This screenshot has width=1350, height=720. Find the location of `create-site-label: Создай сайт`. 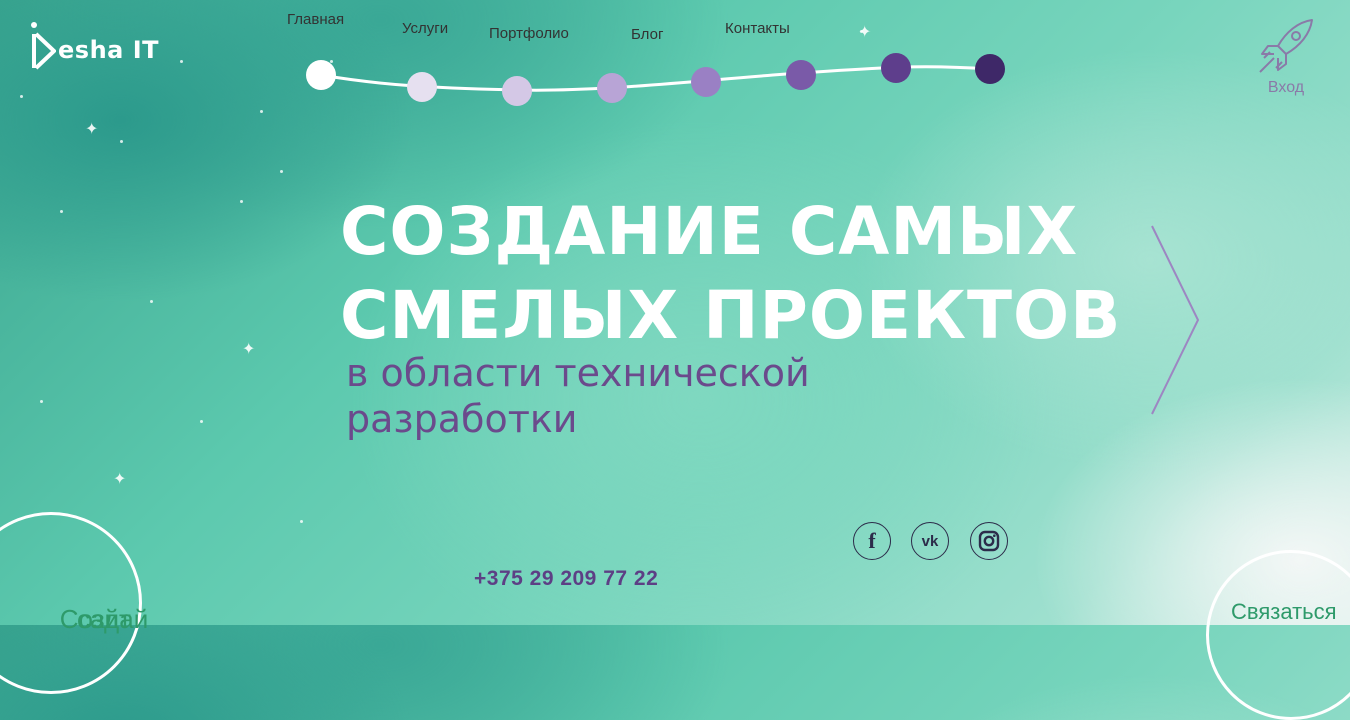

create-site-label: Создай сайт is located at coordinates (74, 596).